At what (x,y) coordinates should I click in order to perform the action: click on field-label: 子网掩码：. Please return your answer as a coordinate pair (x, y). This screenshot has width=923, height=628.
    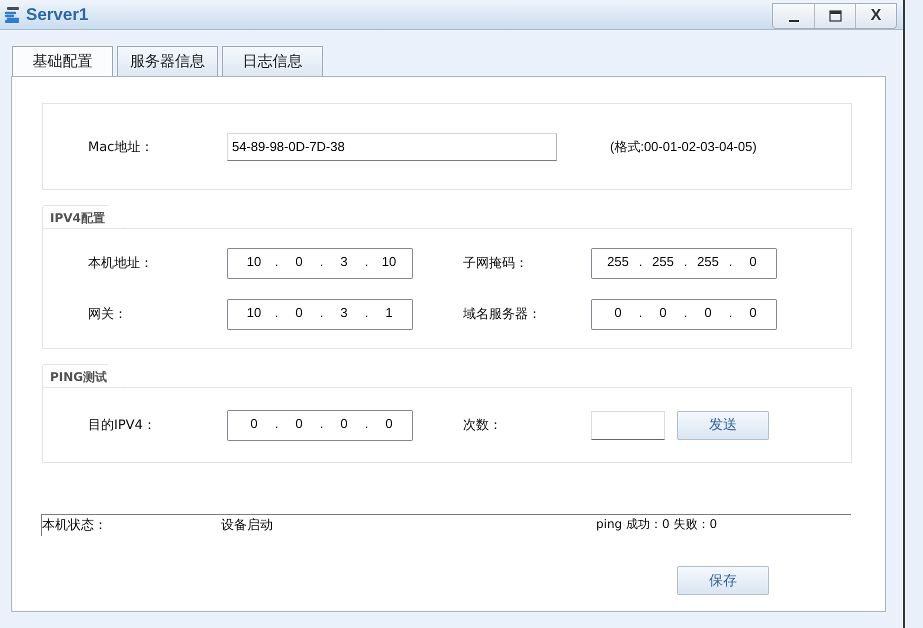
    Looking at the image, I should click on (496, 263).